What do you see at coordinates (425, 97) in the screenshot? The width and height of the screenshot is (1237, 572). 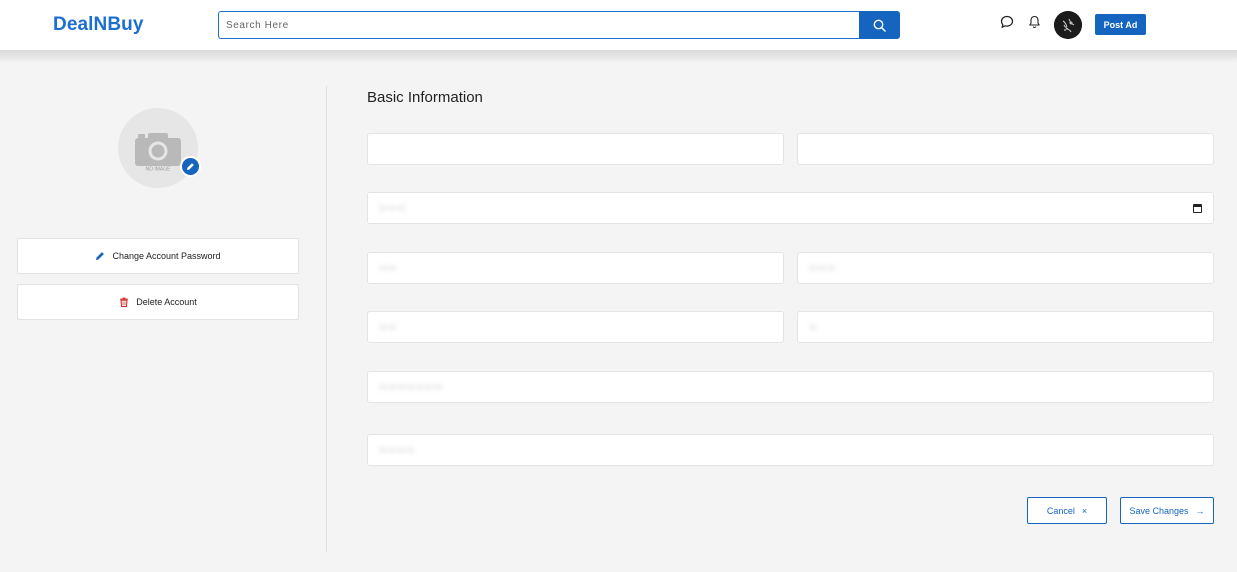 I see `section-title: Basic Information` at bounding box center [425, 97].